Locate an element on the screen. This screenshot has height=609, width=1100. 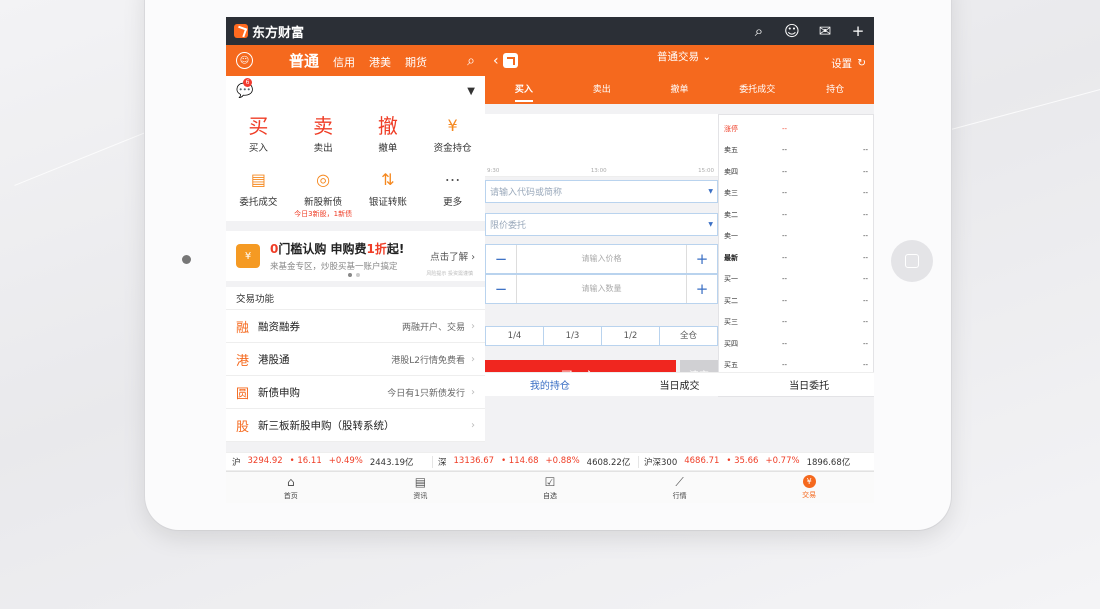
plus-icon: + is located at coordinates (858, 31).